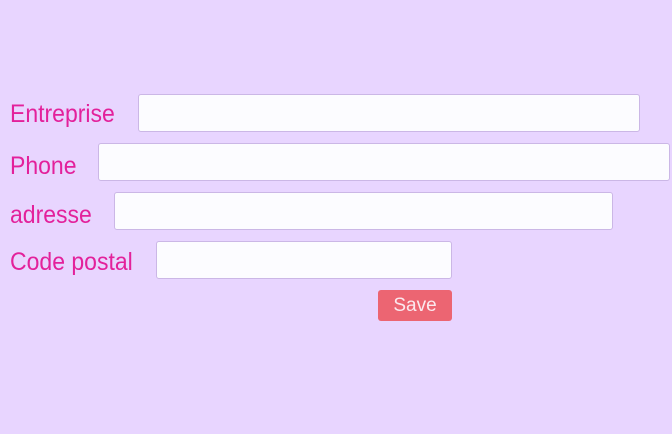 The image size is (672, 434). I want to click on phone-input, so click(384, 162).